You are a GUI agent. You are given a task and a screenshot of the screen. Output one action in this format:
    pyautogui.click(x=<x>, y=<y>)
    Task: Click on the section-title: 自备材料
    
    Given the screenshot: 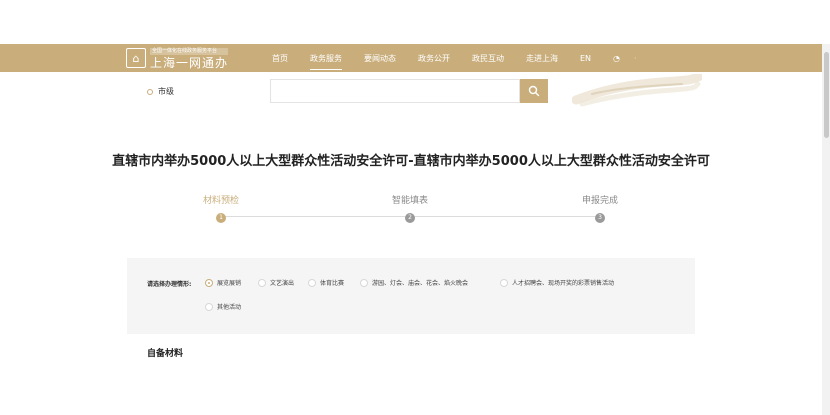 What is the action you would take?
    pyautogui.click(x=165, y=354)
    